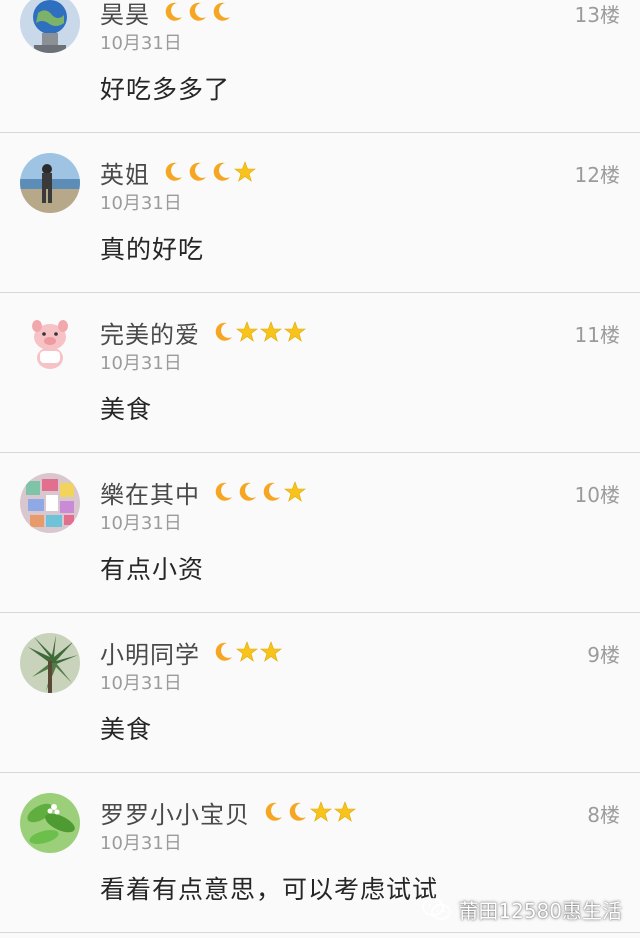 The height and width of the screenshot is (938, 640). I want to click on wechat-icon, so click(437, 910).